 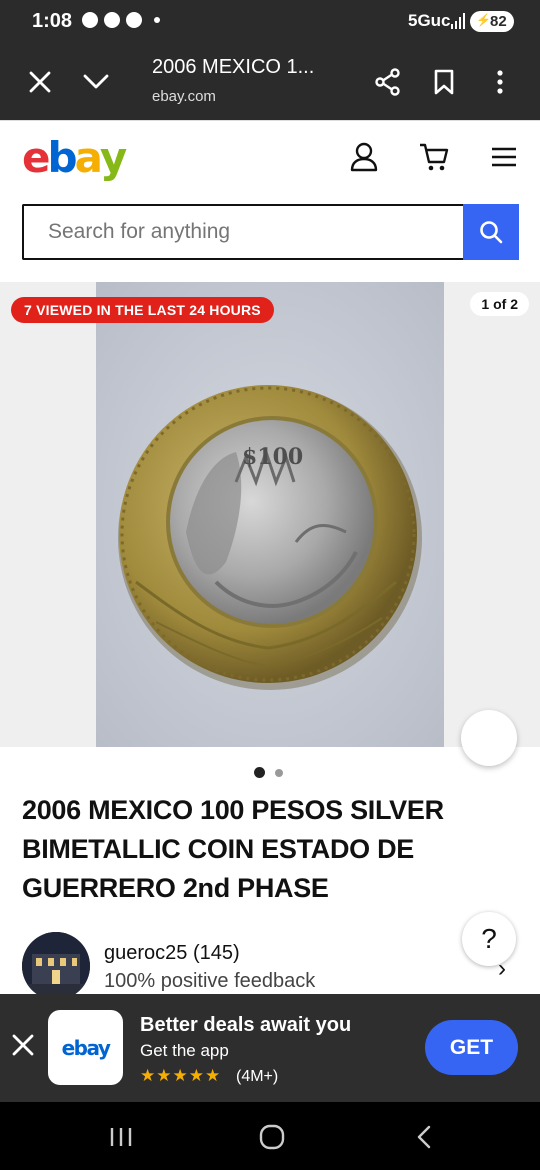 I want to click on home-icon, so click(x=272, y=1137).